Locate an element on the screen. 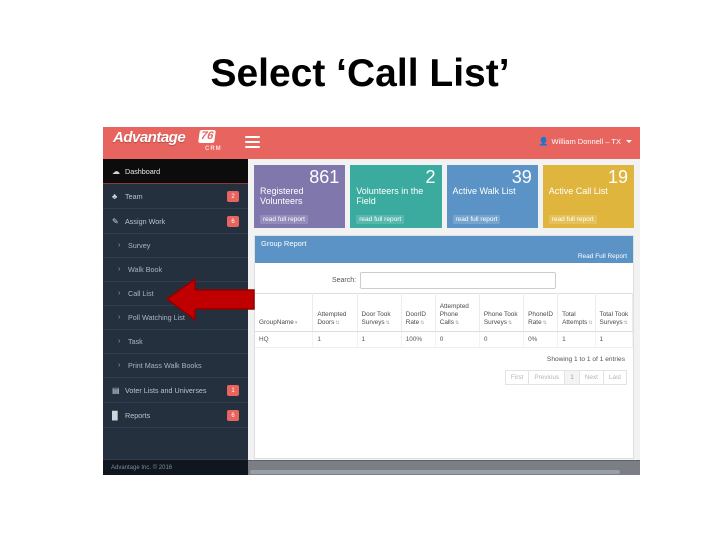 The image size is (720, 540). sidebar-item-label: Task is located at coordinates (135, 341).